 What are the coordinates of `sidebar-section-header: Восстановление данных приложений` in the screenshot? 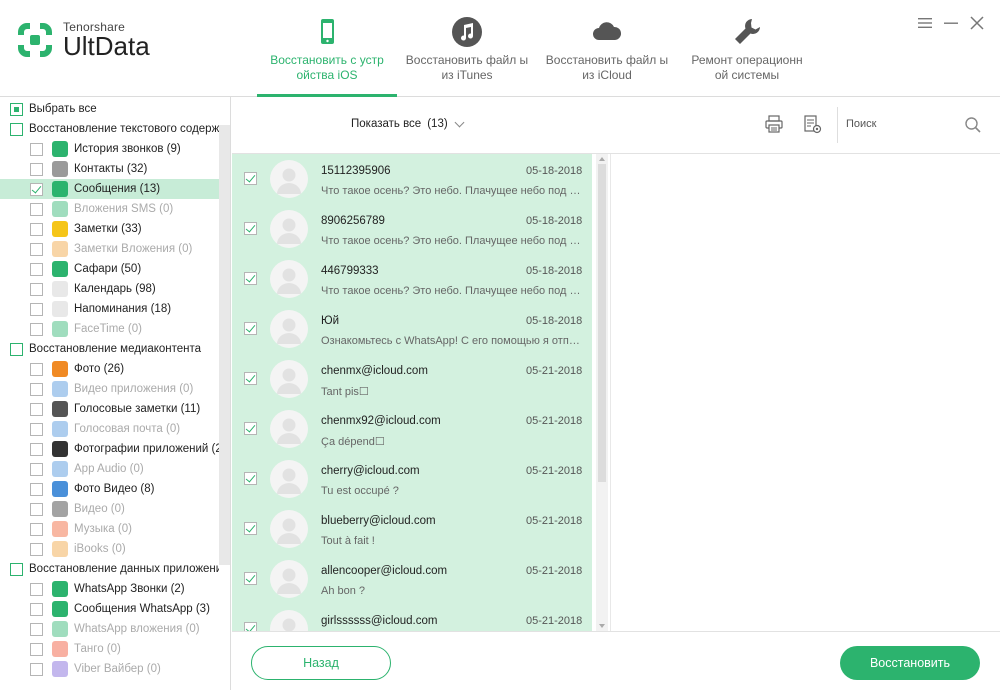 It's located at (109, 569).